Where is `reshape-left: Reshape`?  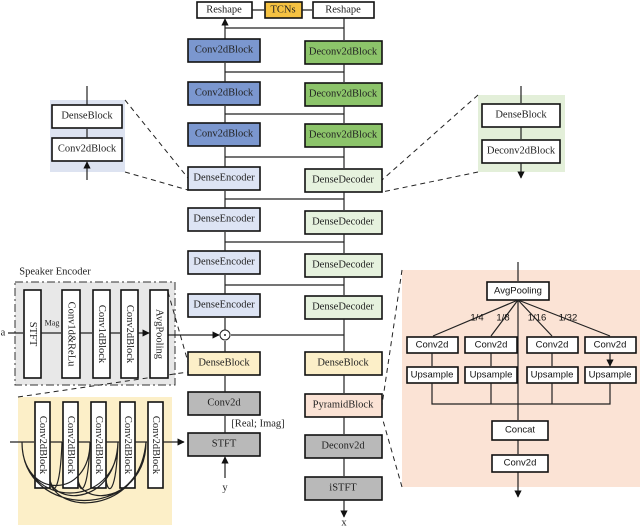 reshape-left: Reshape is located at coordinates (224, 10).